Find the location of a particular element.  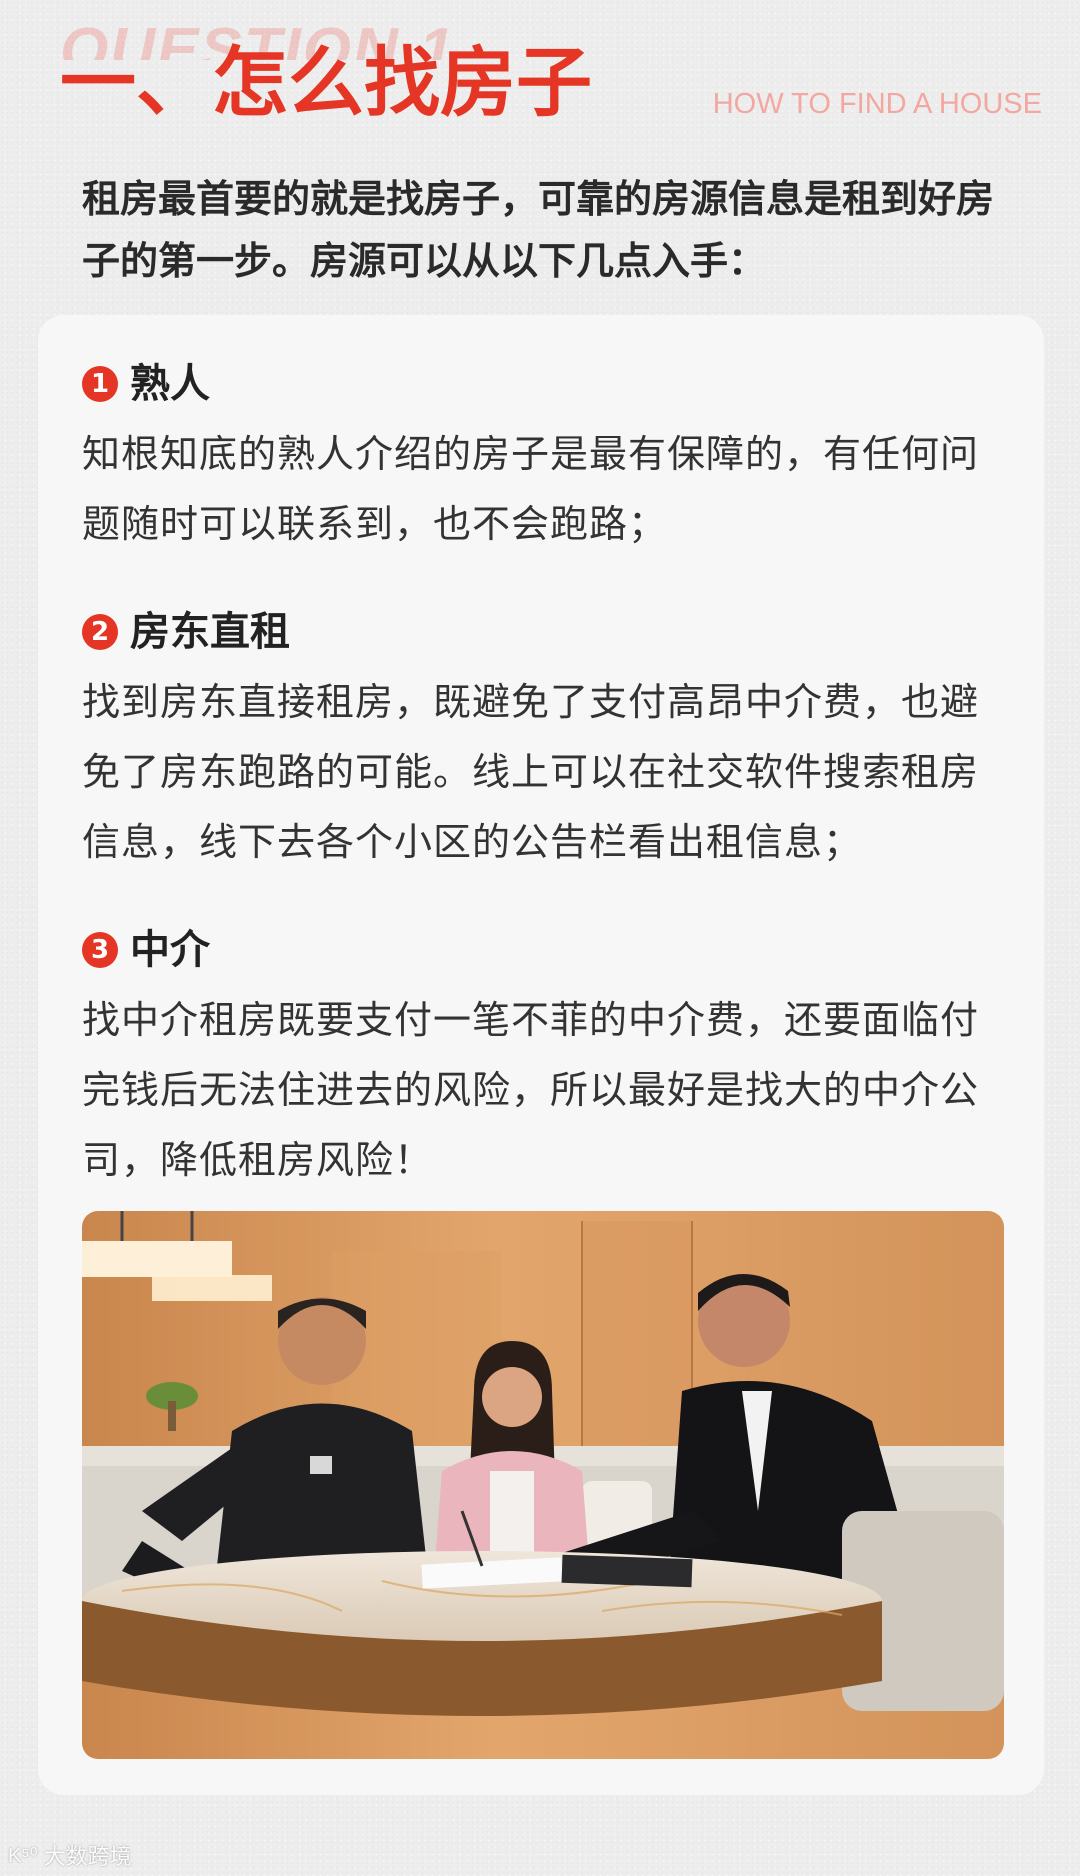

page-subtitle-english: HOW TO FIND A HOUSE is located at coordinates (877, 104).